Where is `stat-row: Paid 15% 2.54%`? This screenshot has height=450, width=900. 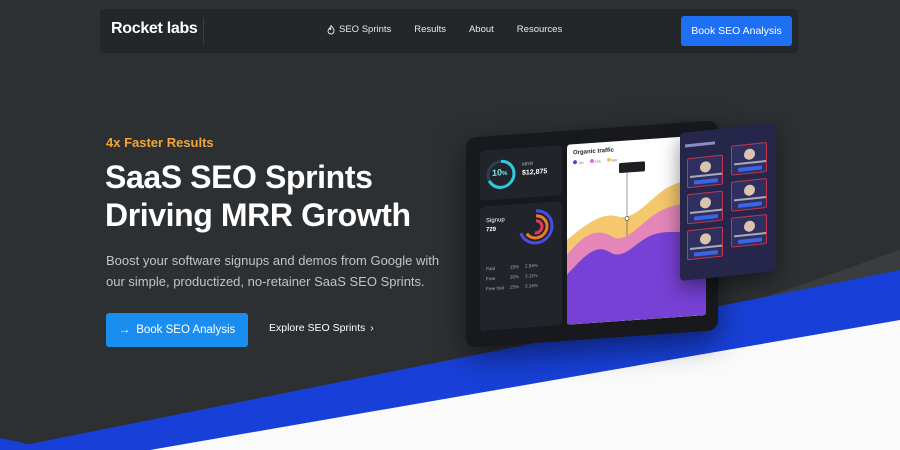
stat-row: Paid 15% 2.54% is located at coordinates (512, 267).